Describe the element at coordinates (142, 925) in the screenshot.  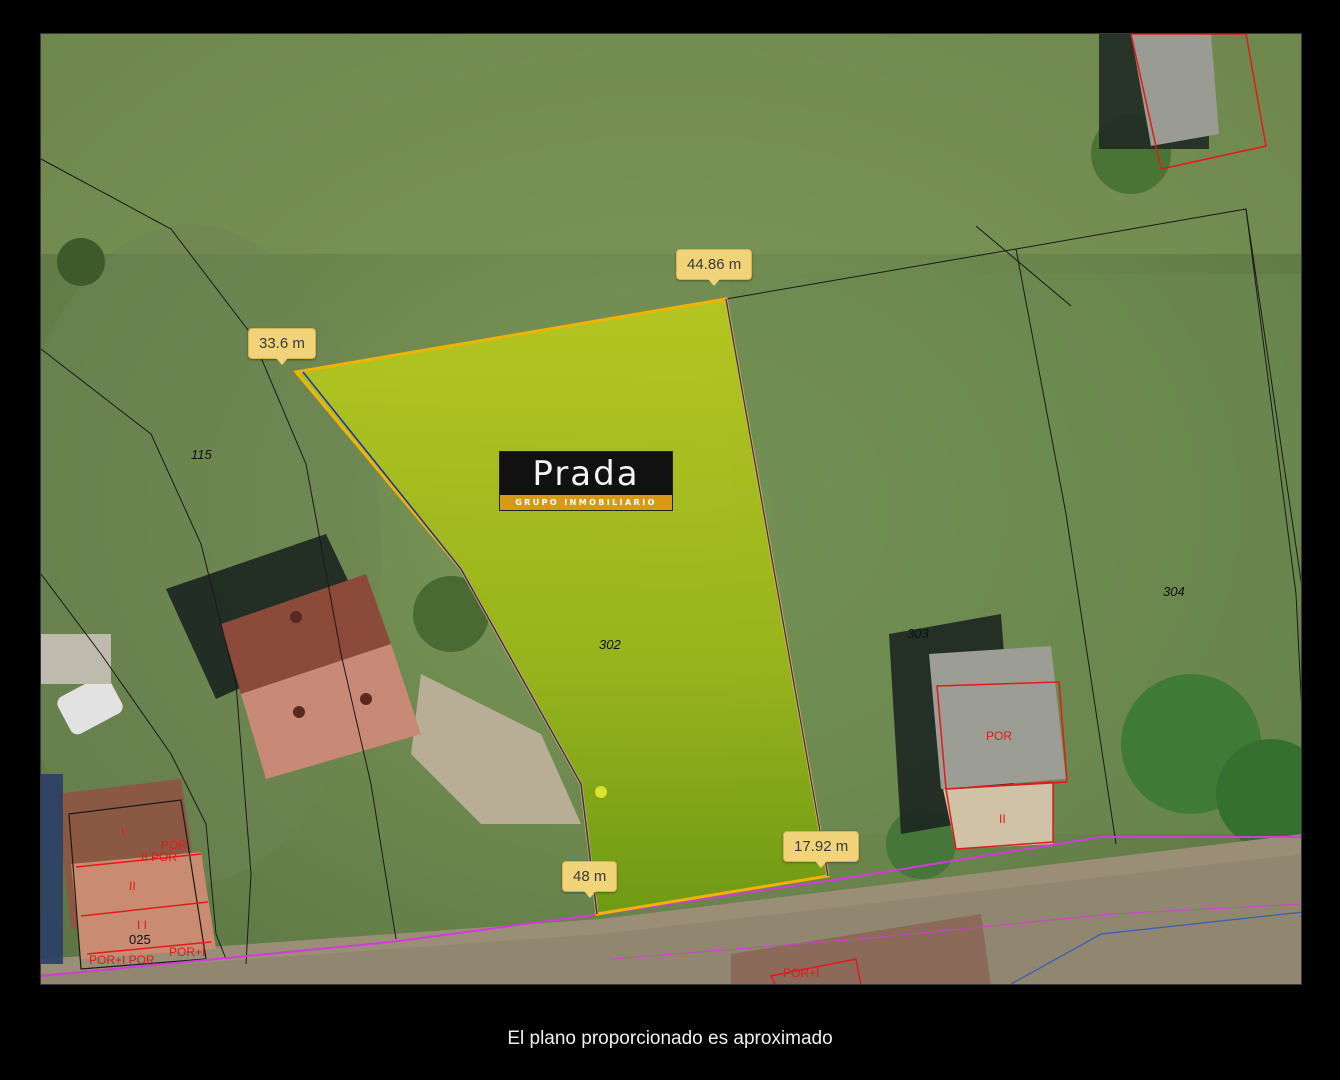
I see `left-building-label: I I` at that location.